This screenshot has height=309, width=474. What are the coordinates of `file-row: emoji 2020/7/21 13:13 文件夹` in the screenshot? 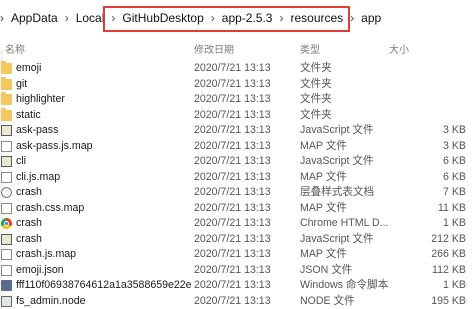 It's located at (237, 69).